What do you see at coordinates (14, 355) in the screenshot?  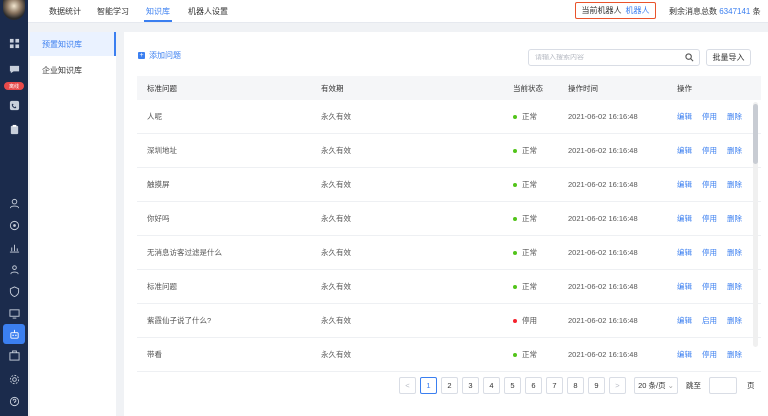 I see `team-icon` at bounding box center [14, 355].